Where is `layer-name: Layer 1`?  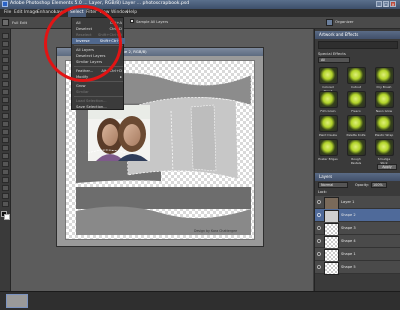 layer-name: Layer 1 is located at coordinates (348, 202).